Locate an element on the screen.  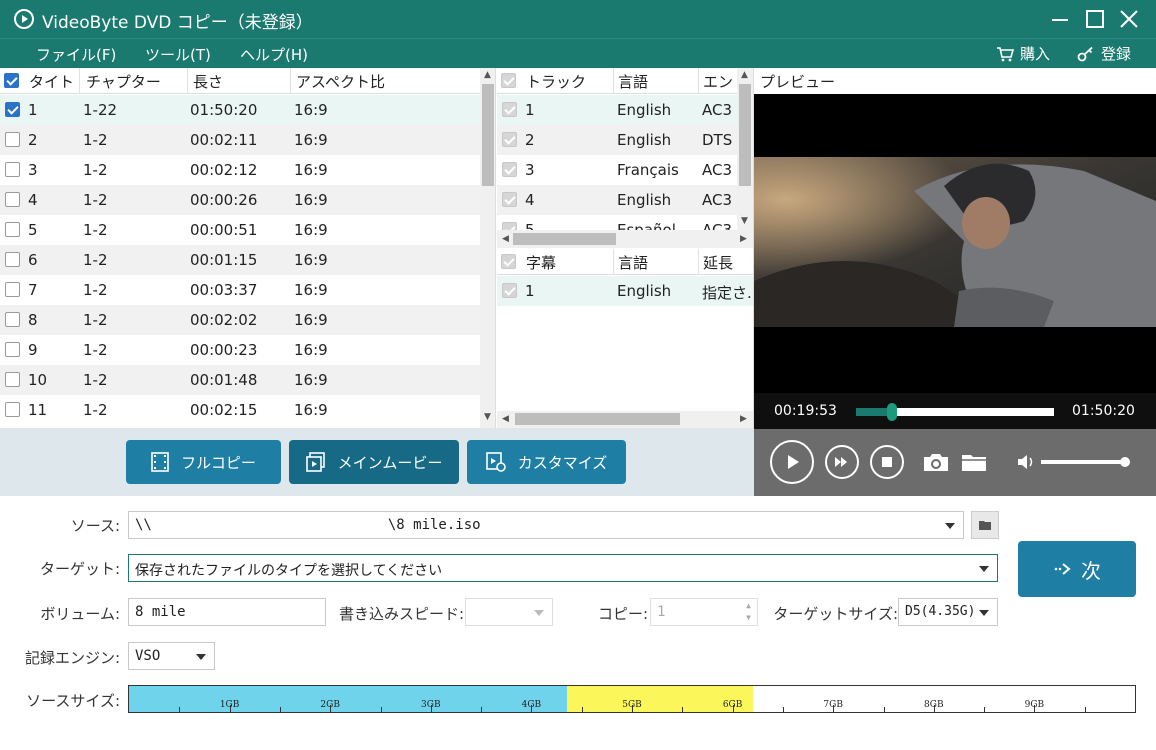
title-row: 6 1-2 00:01:15 16:9 is located at coordinates (240, 260).